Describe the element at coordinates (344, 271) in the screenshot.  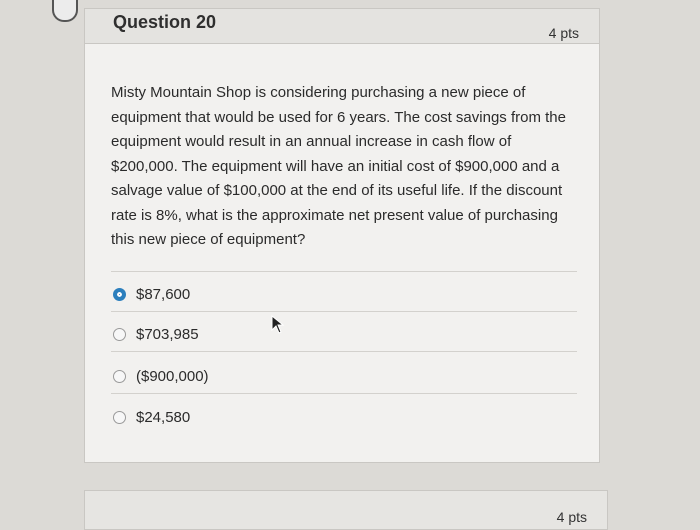
I see `answers-divider` at that location.